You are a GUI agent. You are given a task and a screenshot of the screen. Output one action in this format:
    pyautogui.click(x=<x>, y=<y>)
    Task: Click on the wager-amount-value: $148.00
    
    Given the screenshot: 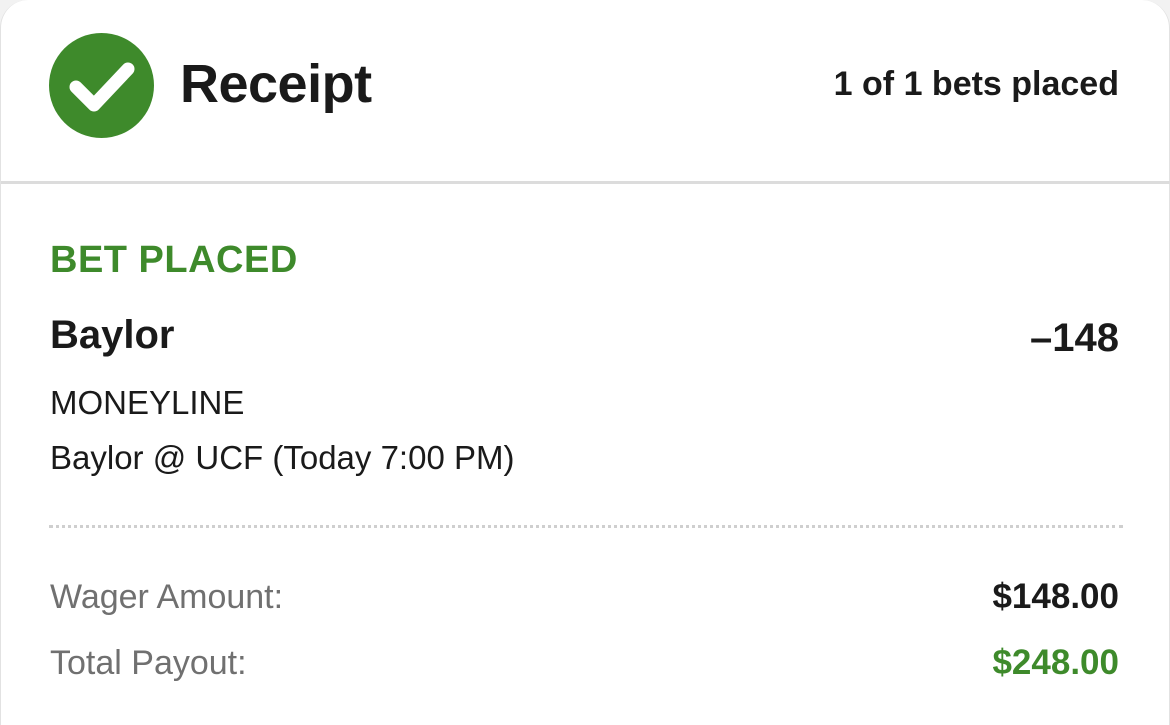 What is the action you would take?
    pyautogui.click(x=1055, y=596)
    